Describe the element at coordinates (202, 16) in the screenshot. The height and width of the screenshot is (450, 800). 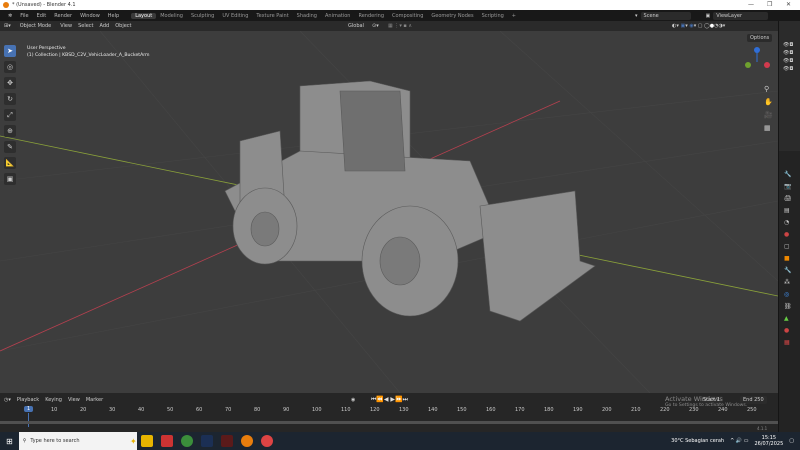
I see `tab-sculpting: Sculpting` at that location.